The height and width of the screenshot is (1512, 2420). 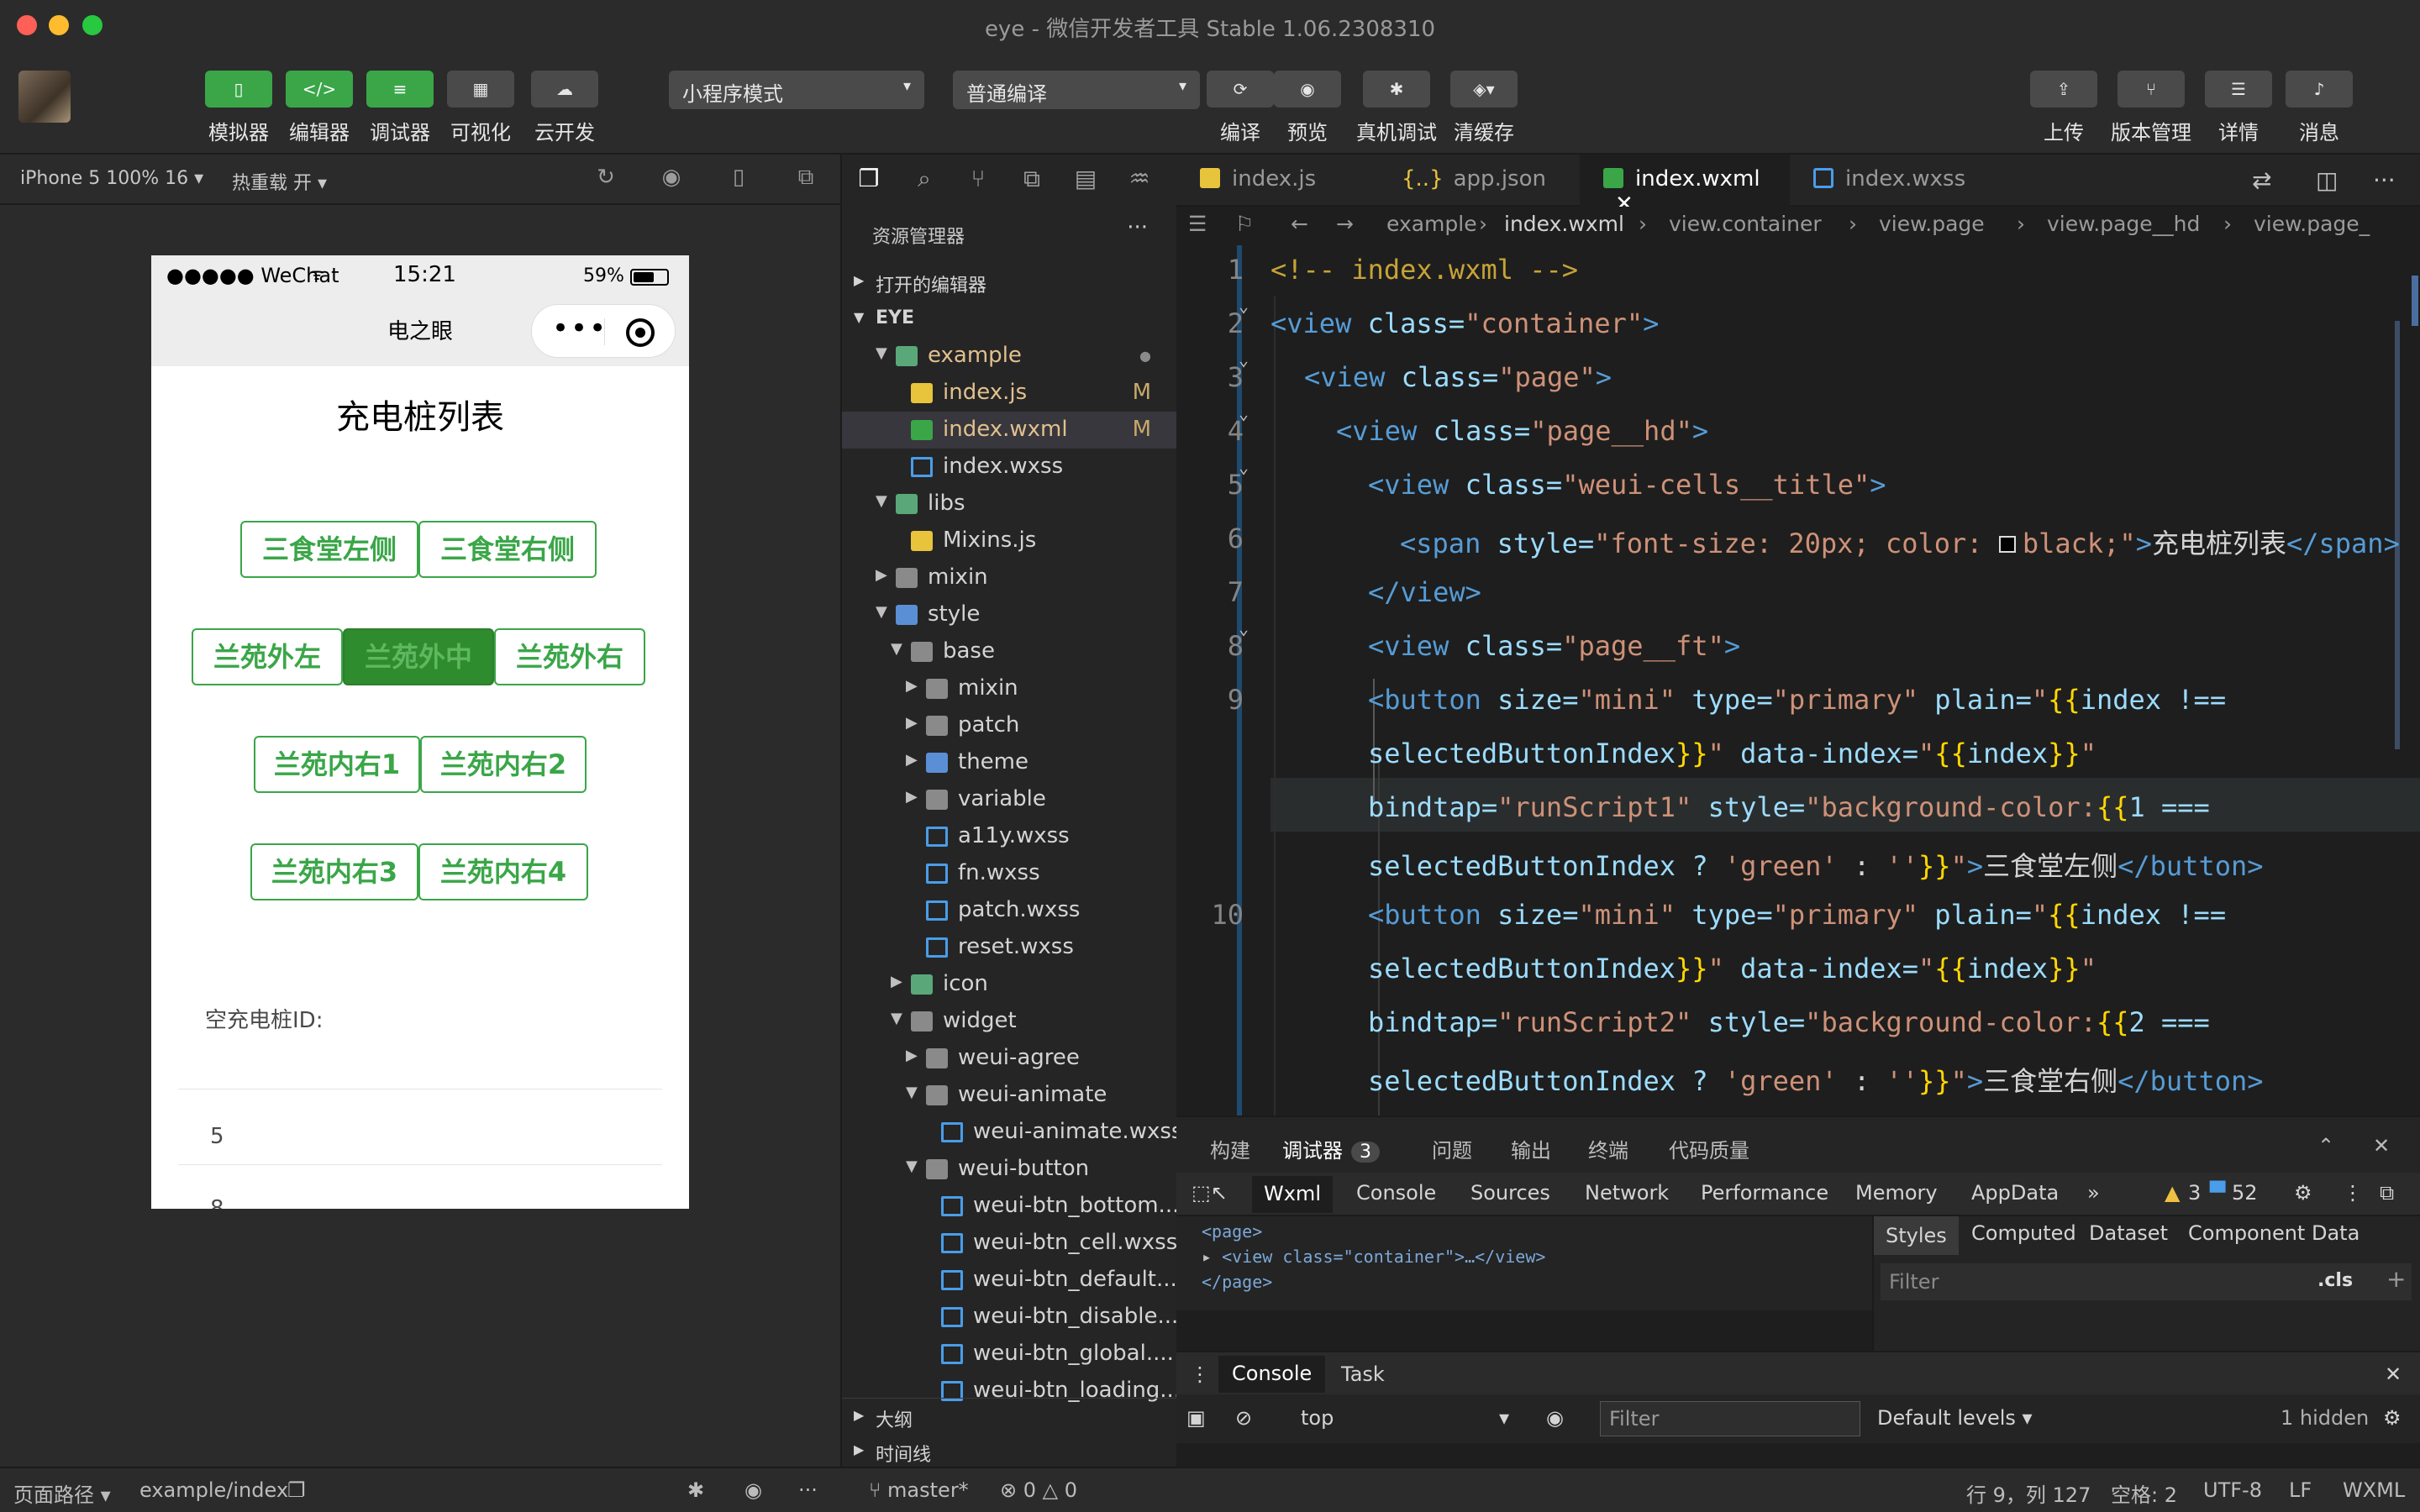 I want to click on tree-file: patch.wxss, so click(x=1009, y=910).